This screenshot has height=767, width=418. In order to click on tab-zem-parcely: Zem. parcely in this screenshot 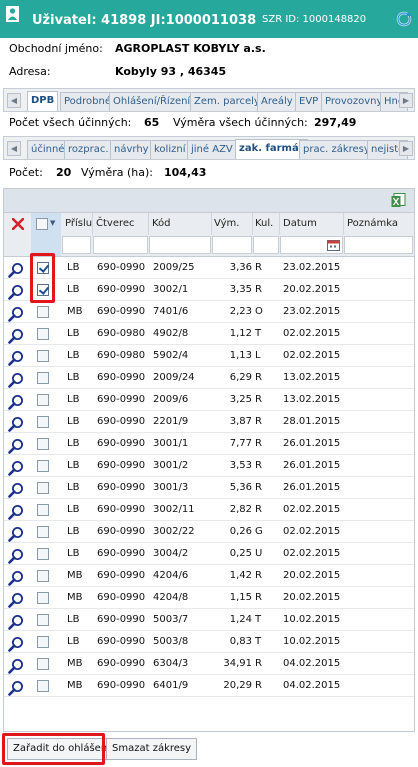, I will do `click(227, 101)`.